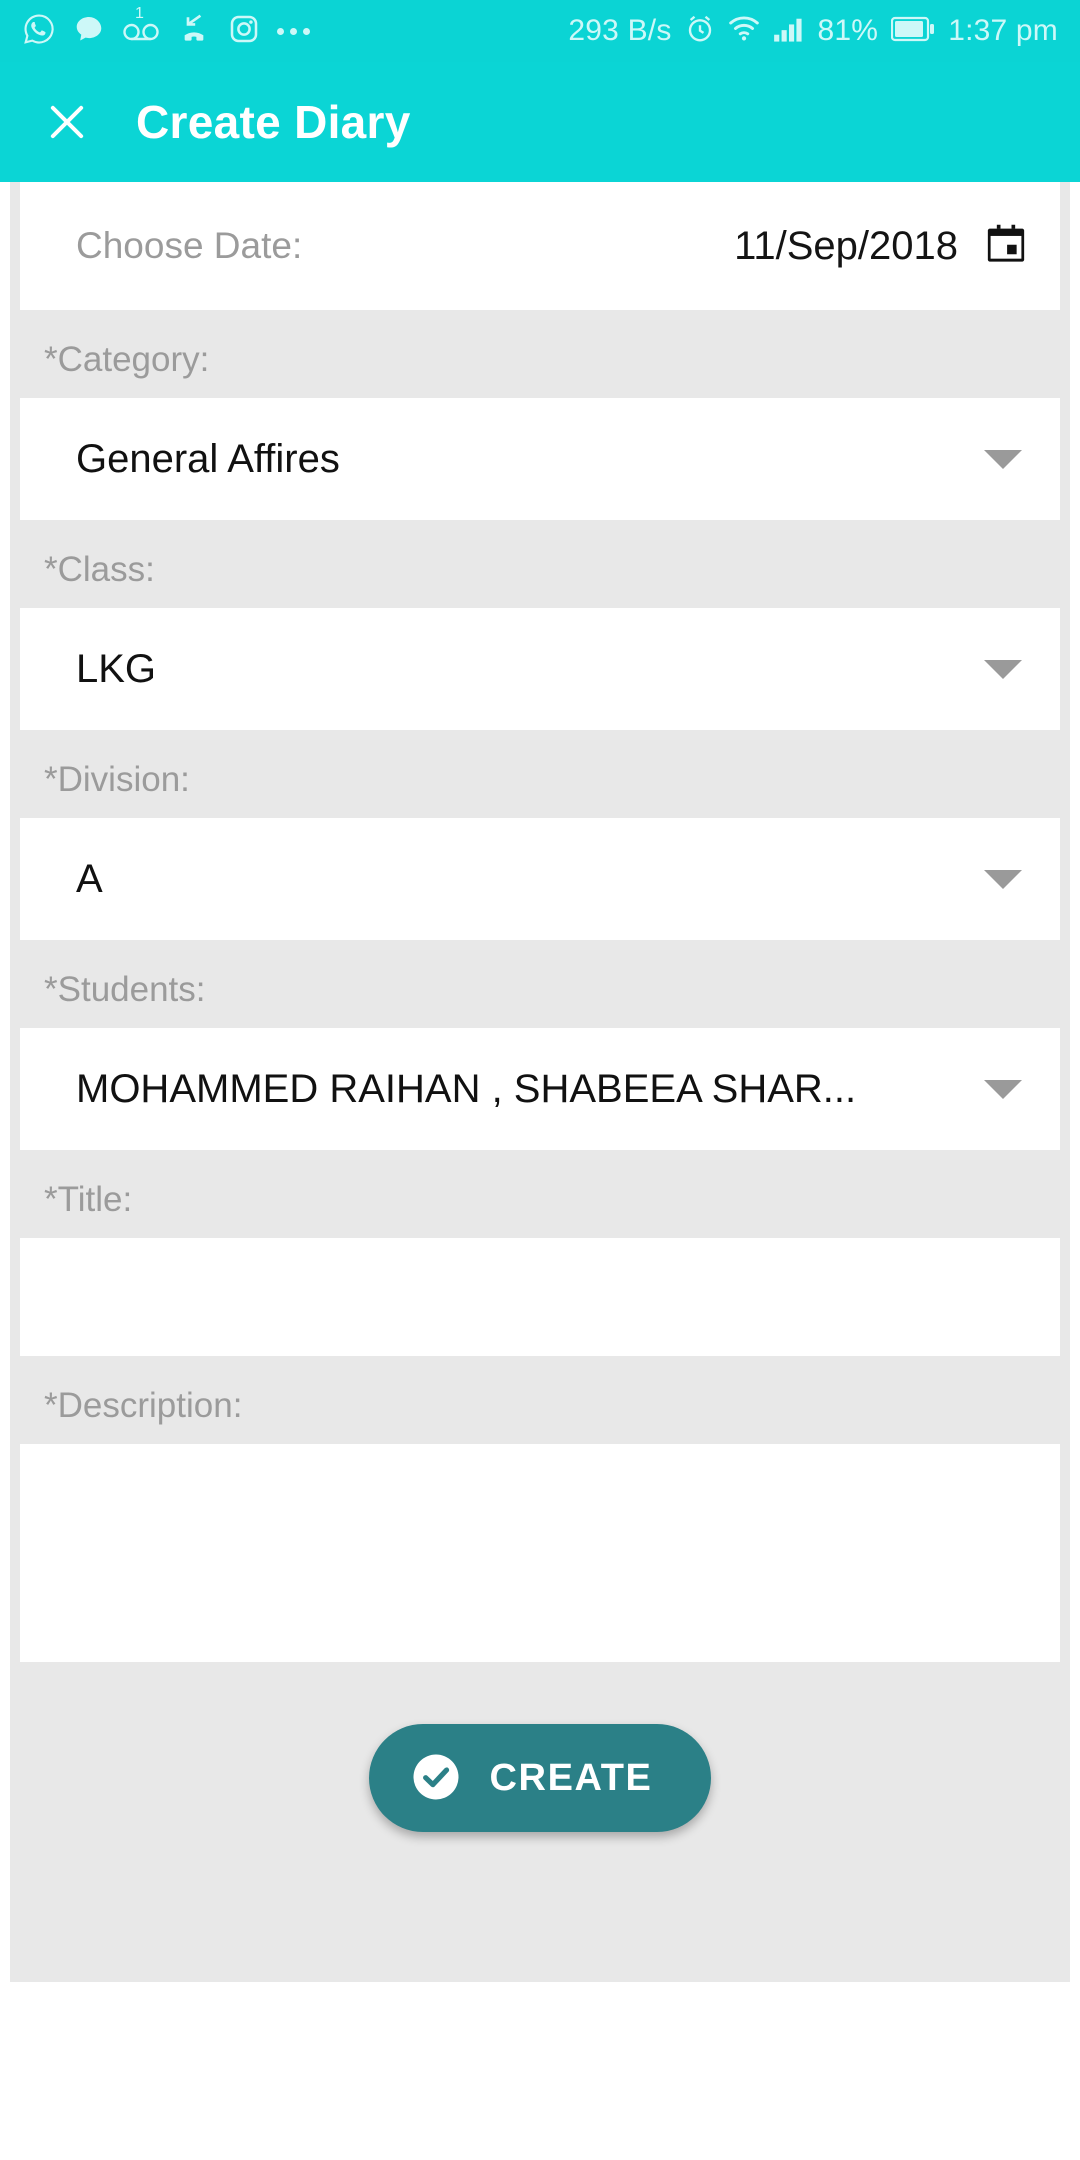 This screenshot has height=2160, width=1080. I want to click on title-label: *Title:, so click(88, 1199).